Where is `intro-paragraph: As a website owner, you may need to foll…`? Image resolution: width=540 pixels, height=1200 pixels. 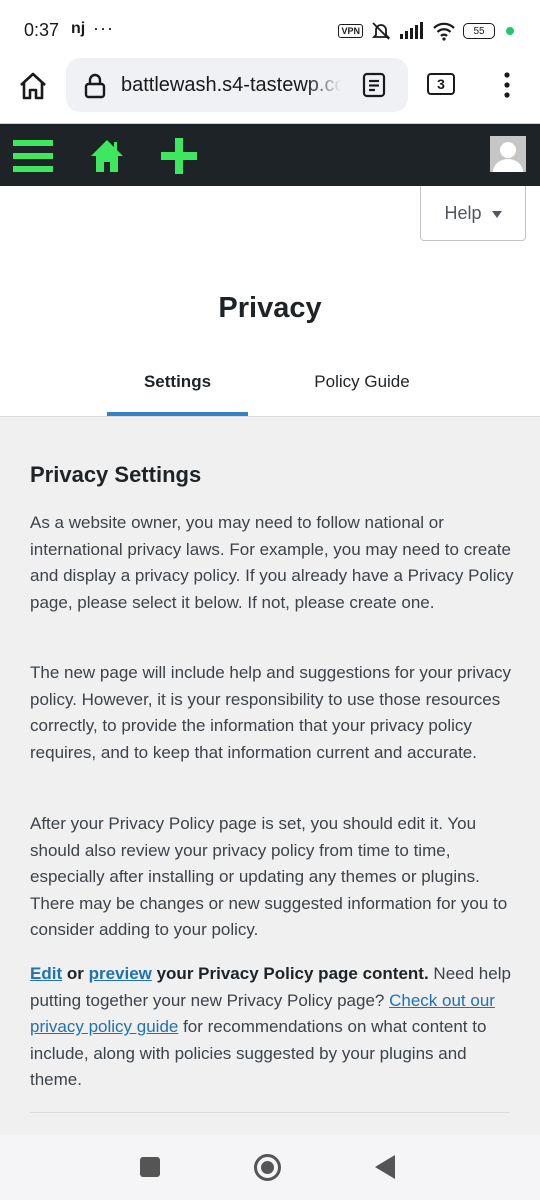
intro-paragraph: As a website owner, you may need to foll… is located at coordinates (272, 562).